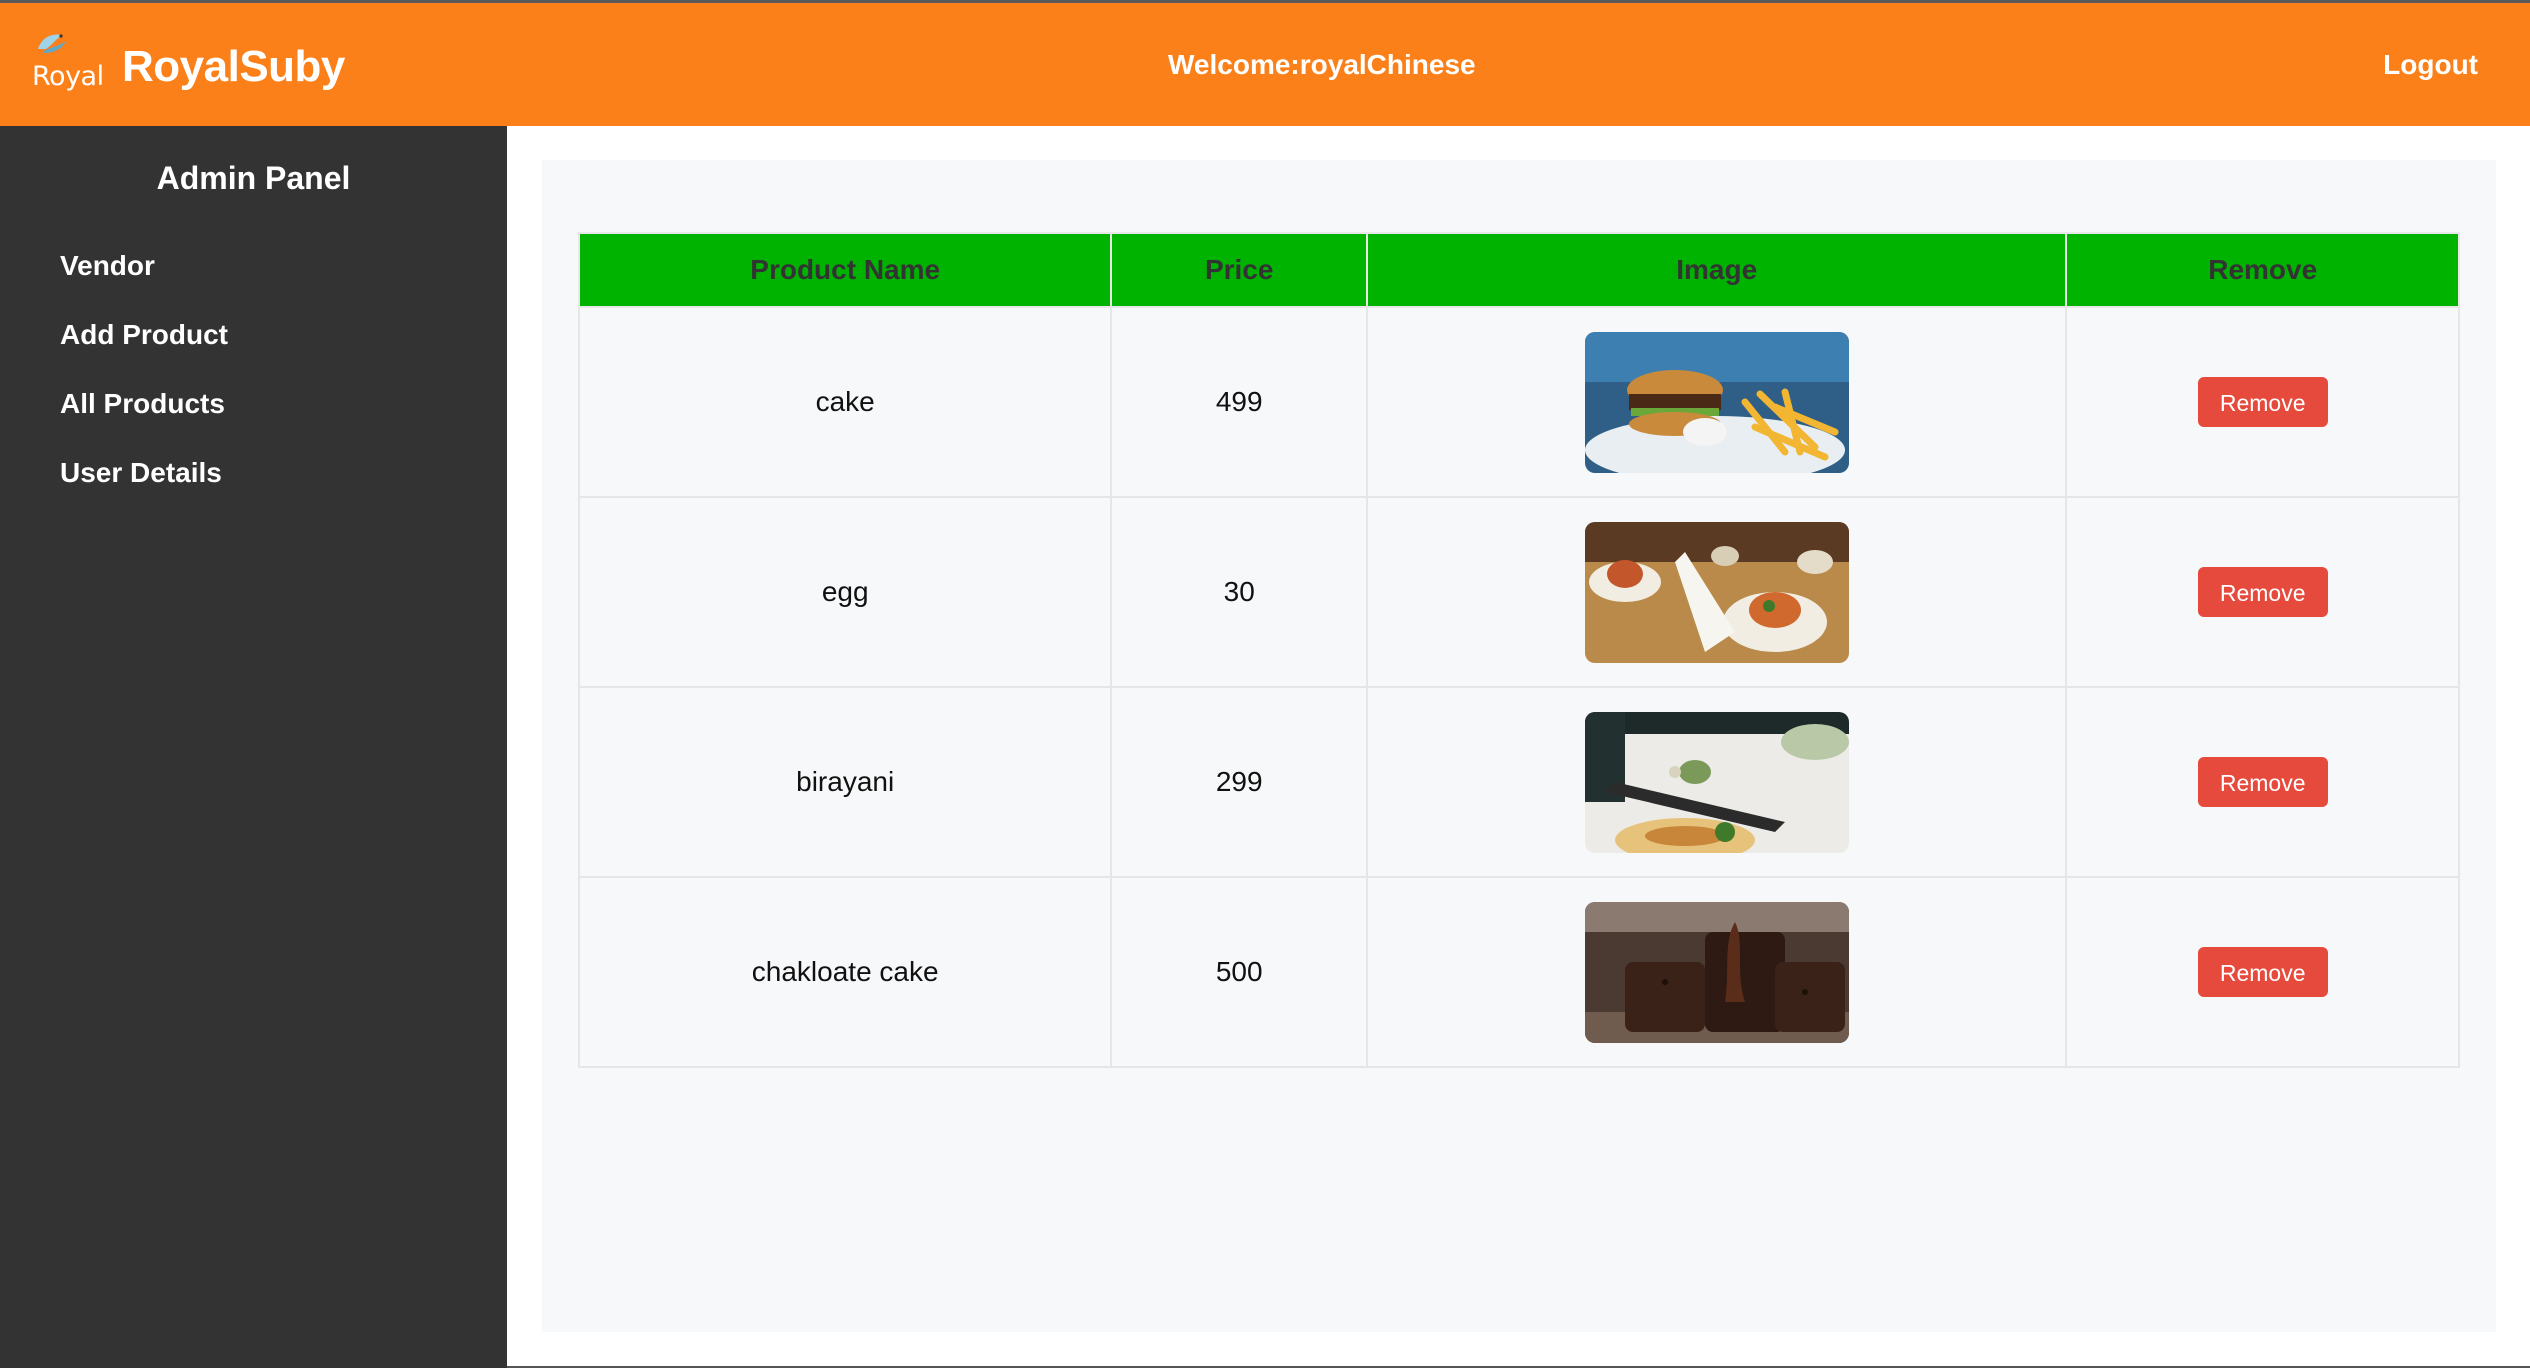 The image size is (2530, 1368). I want to click on header-remove: Remove, so click(2262, 270).